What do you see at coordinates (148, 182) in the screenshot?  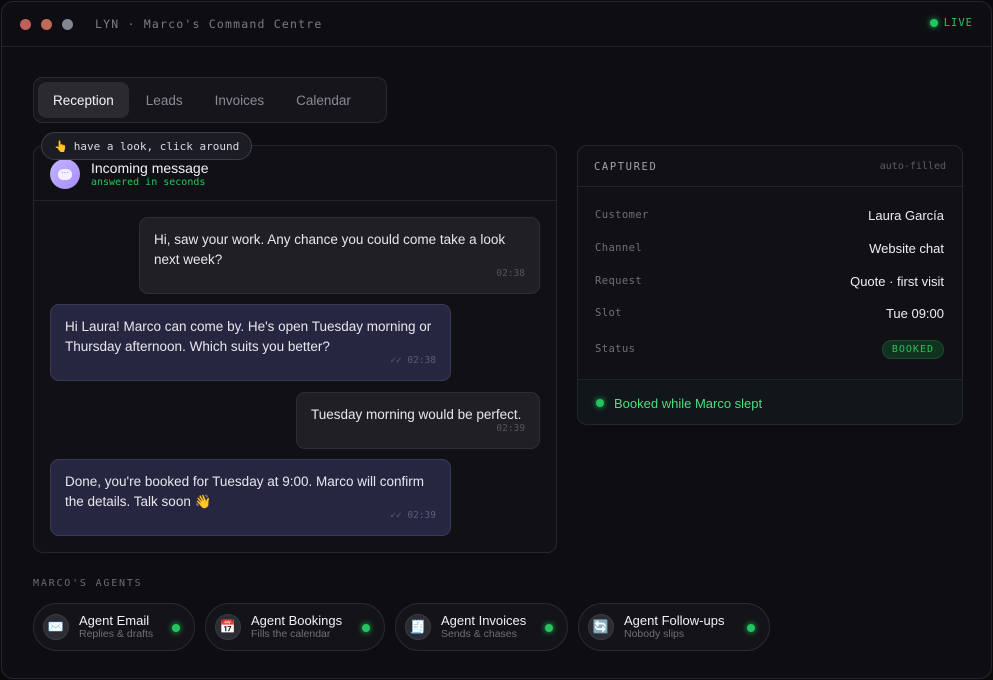 I see `chat-subtitle: answered in seconds` at bounding box center [148, 182].